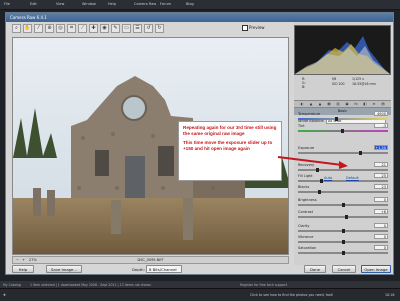 The width and height of the screenshot is (400, 301). What do you see at coordinates (334, 79) in the screenshot?
I see `aperture: f/8` at bounding box center [334, 79].